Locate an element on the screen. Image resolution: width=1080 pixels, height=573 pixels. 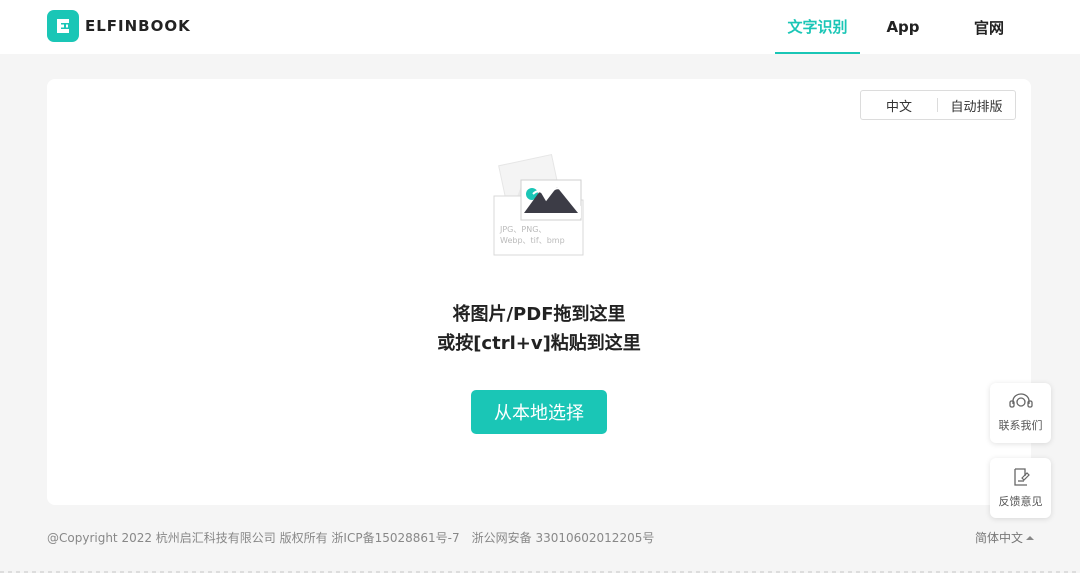
logo-e-icon is located at coordinates (63, 26).